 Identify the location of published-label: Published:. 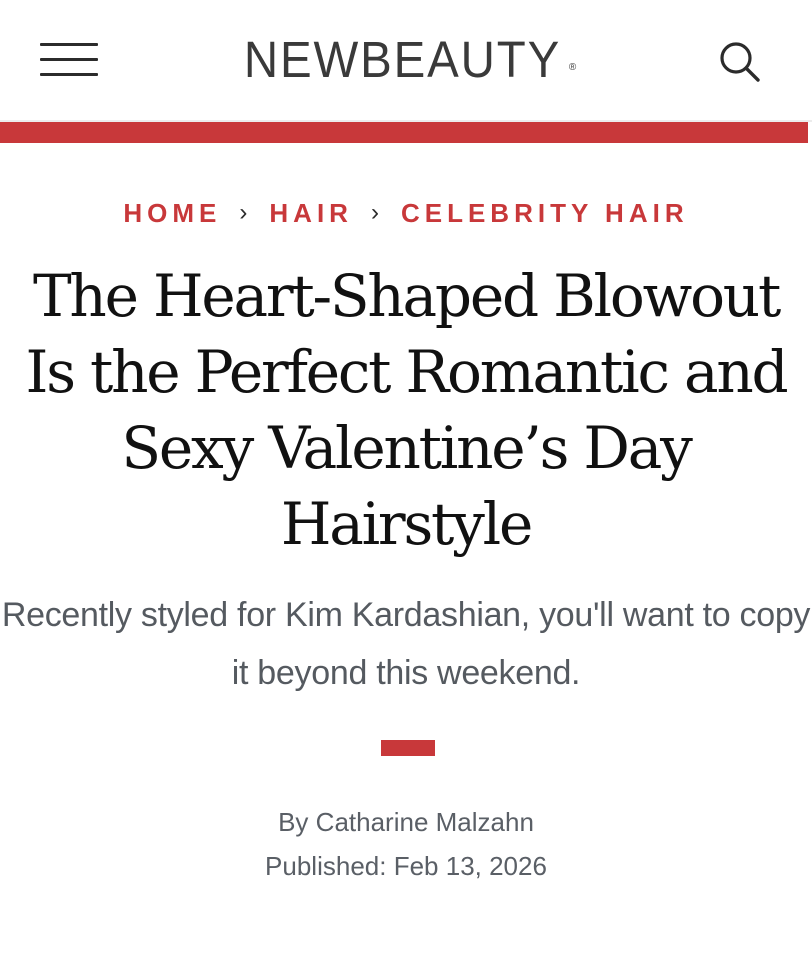
(326, 866).